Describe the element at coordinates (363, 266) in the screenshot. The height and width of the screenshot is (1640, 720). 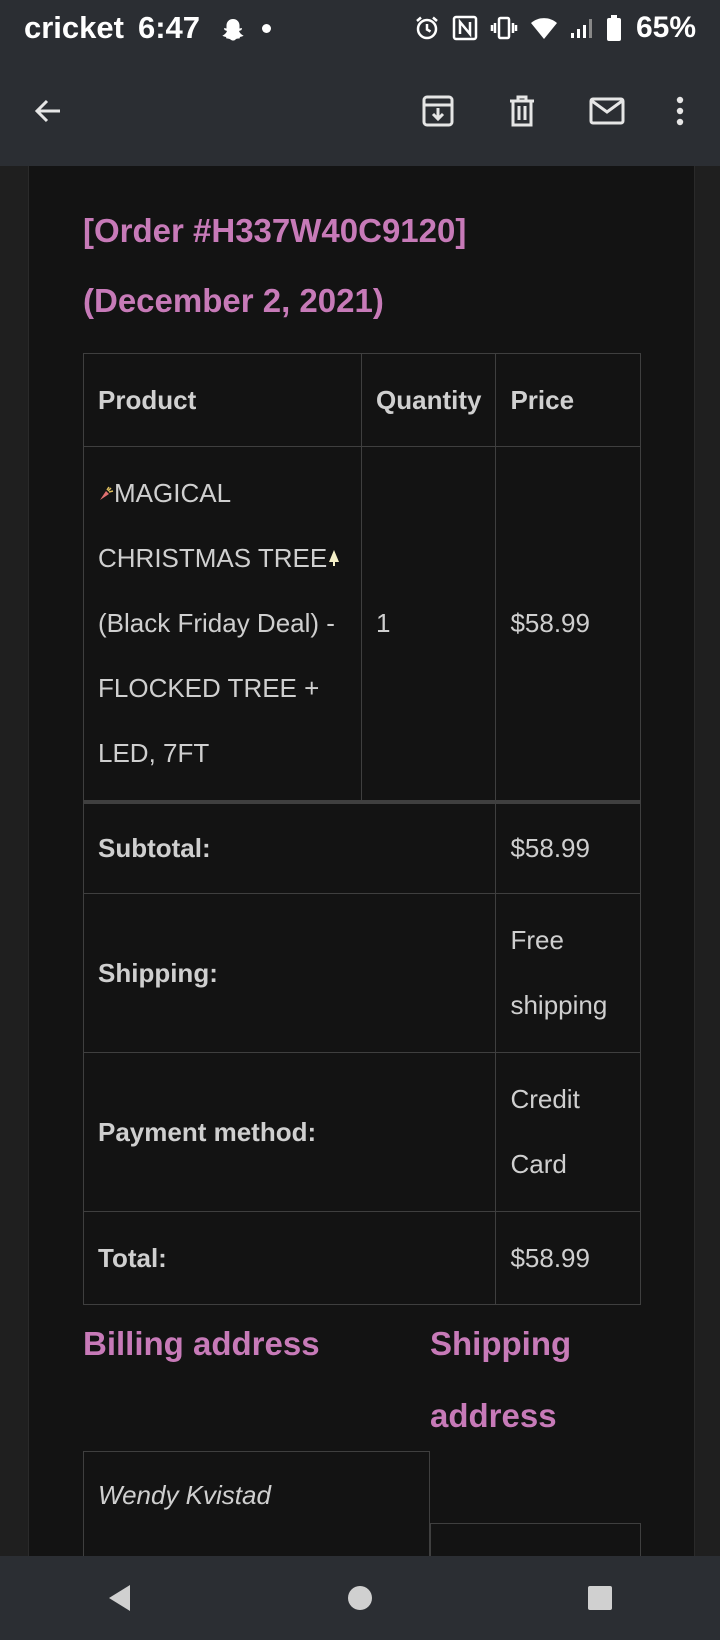
I see `order-title: [Order #H337W40C9120] (December 2, 2021)` at that location.